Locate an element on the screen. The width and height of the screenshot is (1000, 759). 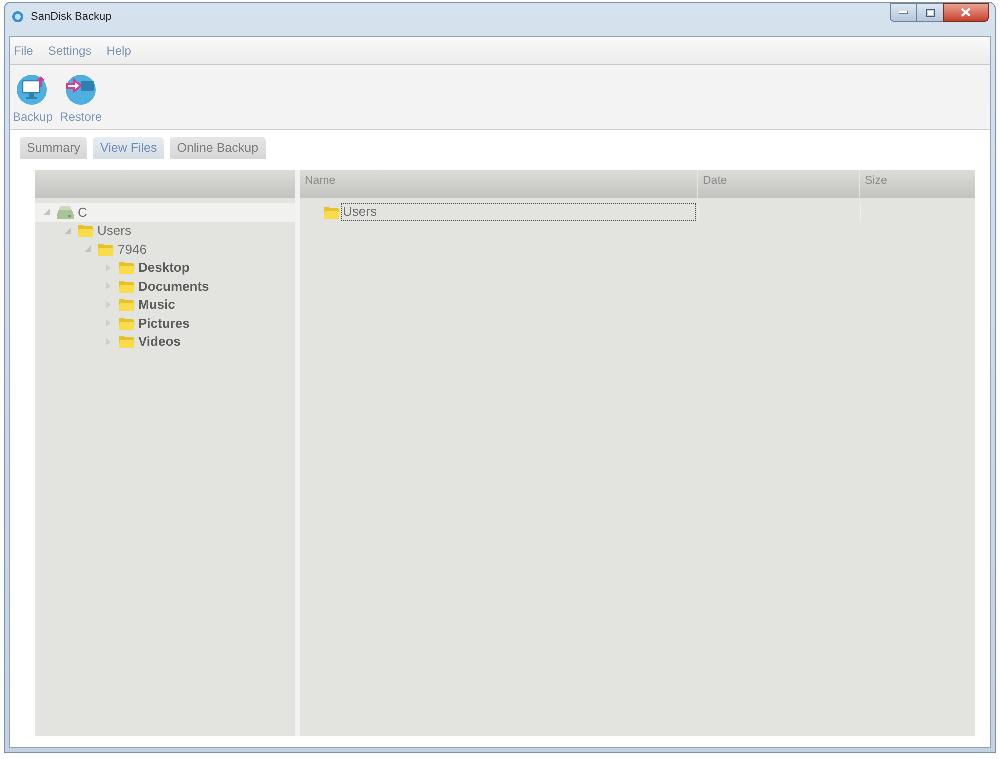
close-button is located at coordinates (966, 12).